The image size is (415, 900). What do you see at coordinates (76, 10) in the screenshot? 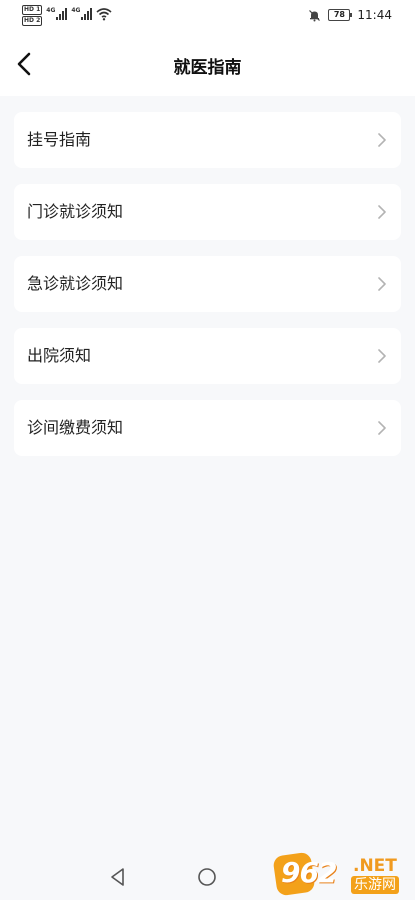
I see `network-type-2: 4G` at bounding box center [76, 10].